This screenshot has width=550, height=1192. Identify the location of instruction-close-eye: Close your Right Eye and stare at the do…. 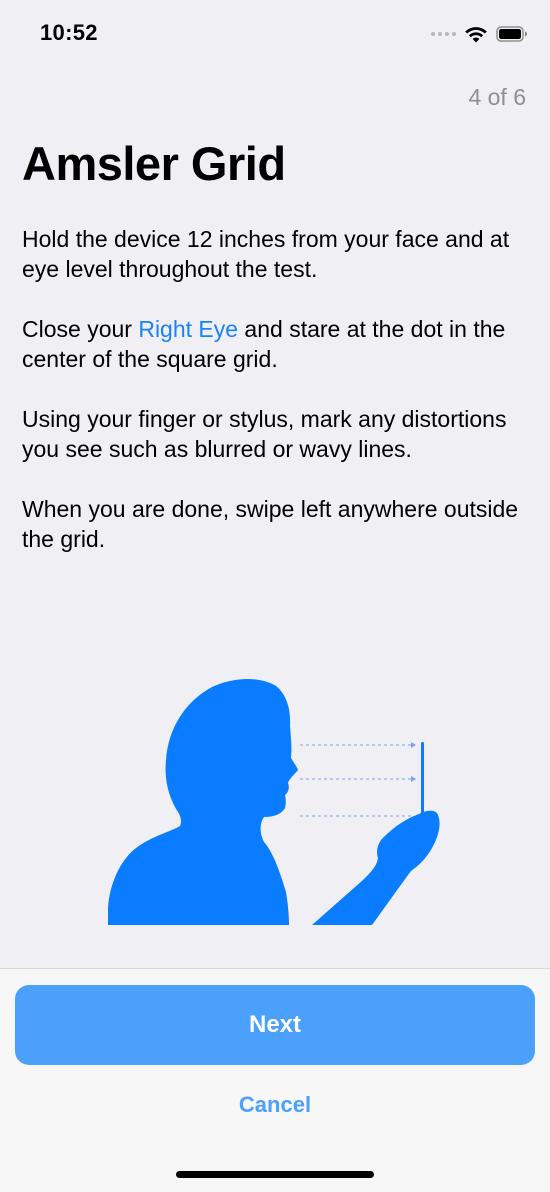
(277, 344).